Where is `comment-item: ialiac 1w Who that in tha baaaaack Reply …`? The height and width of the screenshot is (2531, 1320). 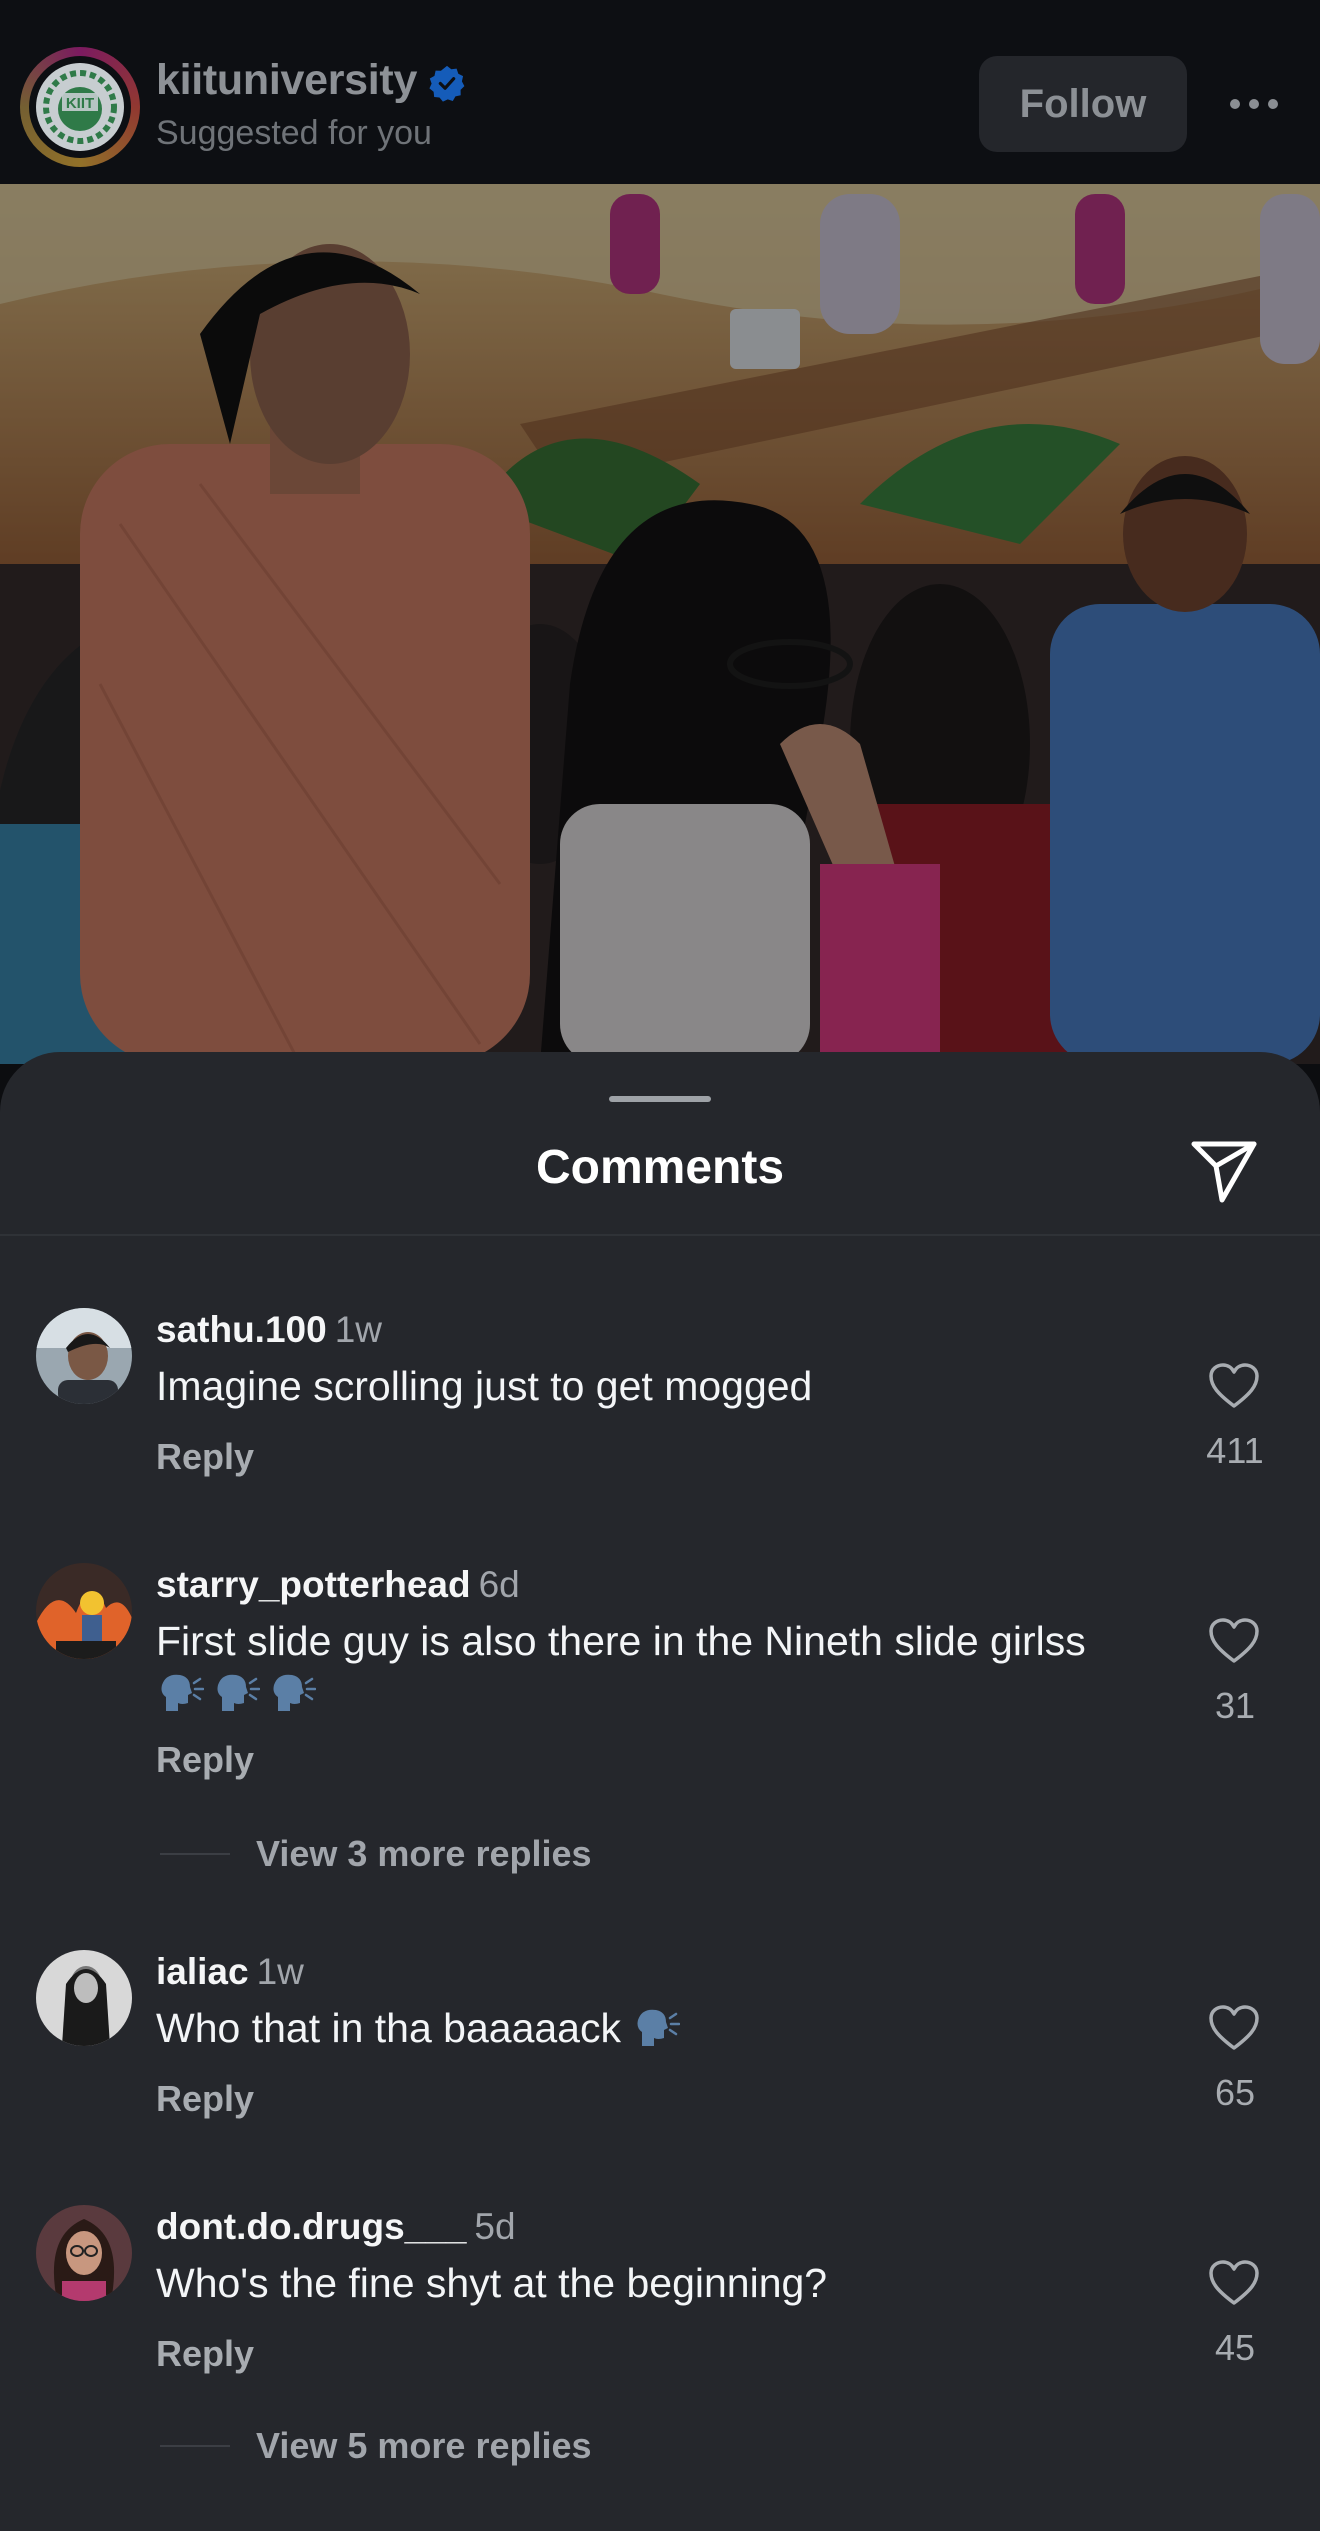 comment-item: ialiac 1w Who that in tha baaaaack Reply … is located at coordinates (660, 2040).